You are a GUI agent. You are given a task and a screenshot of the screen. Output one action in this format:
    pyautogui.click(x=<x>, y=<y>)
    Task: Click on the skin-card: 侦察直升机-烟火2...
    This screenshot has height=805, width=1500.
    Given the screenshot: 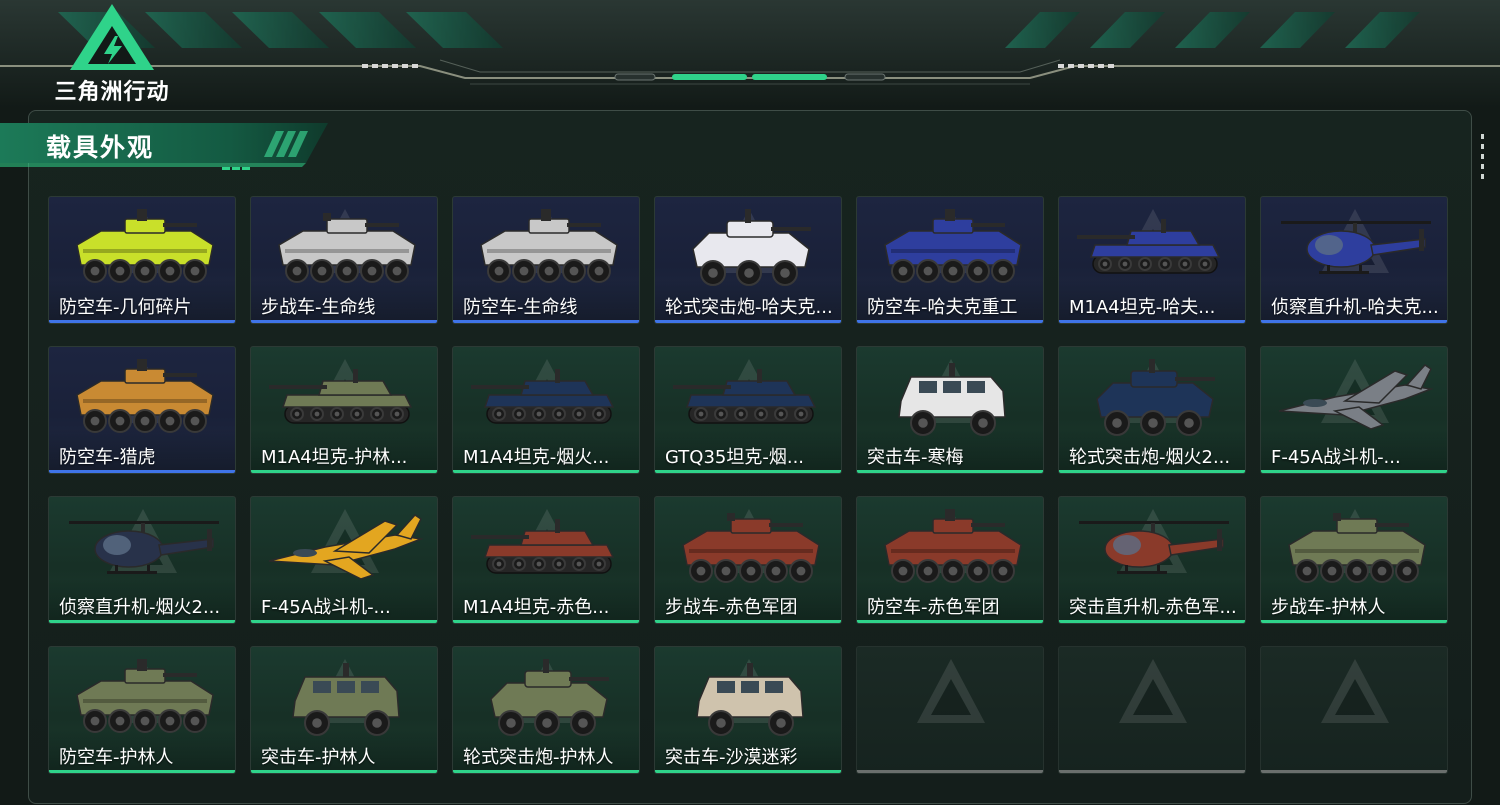 What is the action you would take?
    pyautogui.click(x=142, y=560)
    